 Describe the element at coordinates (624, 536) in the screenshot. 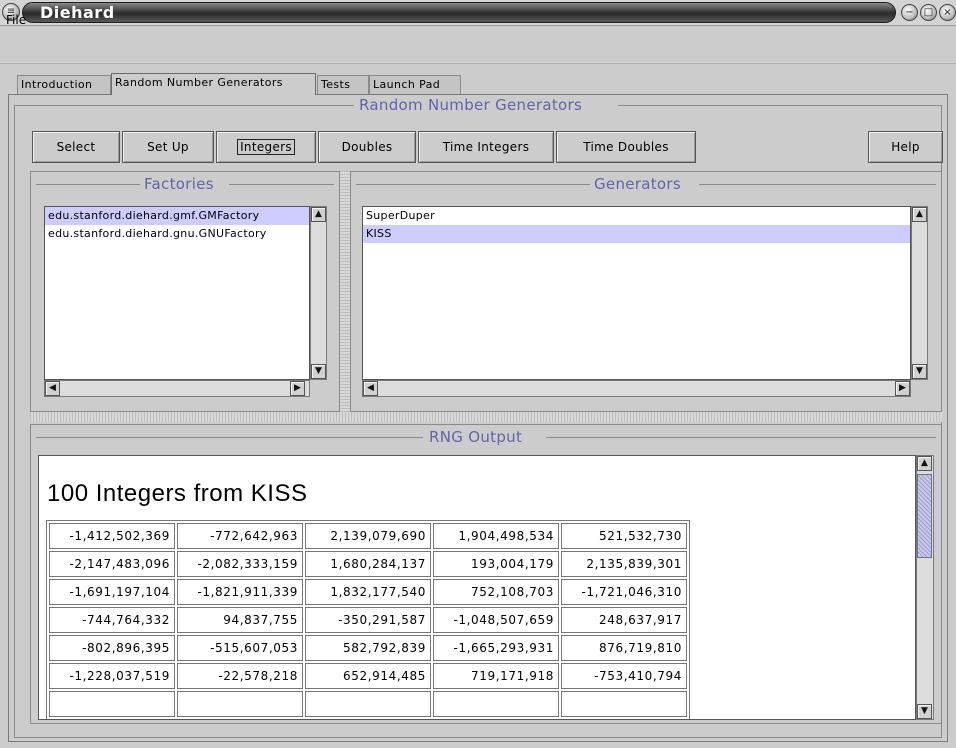

I see `table-cell: 521,532,730` at that location.